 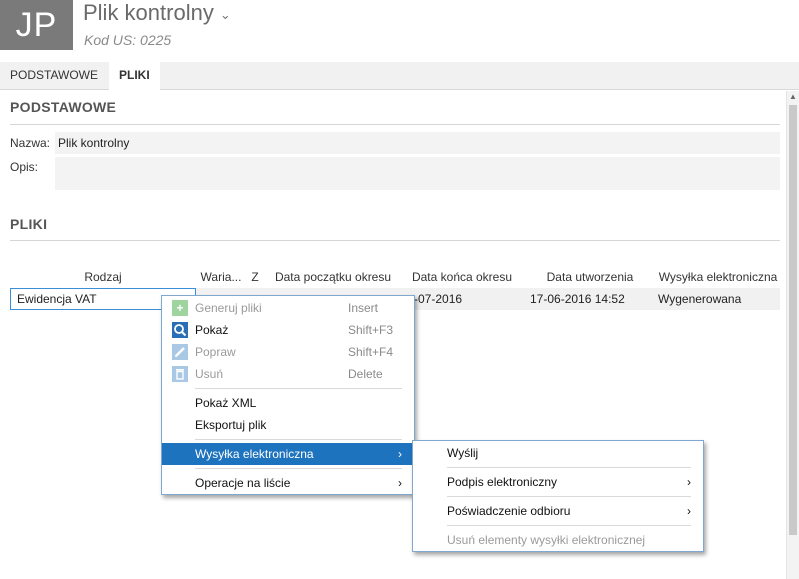 I want to click on column-header-wysylka: Wysyłka elektroniczna, so click(x=718, y=277).